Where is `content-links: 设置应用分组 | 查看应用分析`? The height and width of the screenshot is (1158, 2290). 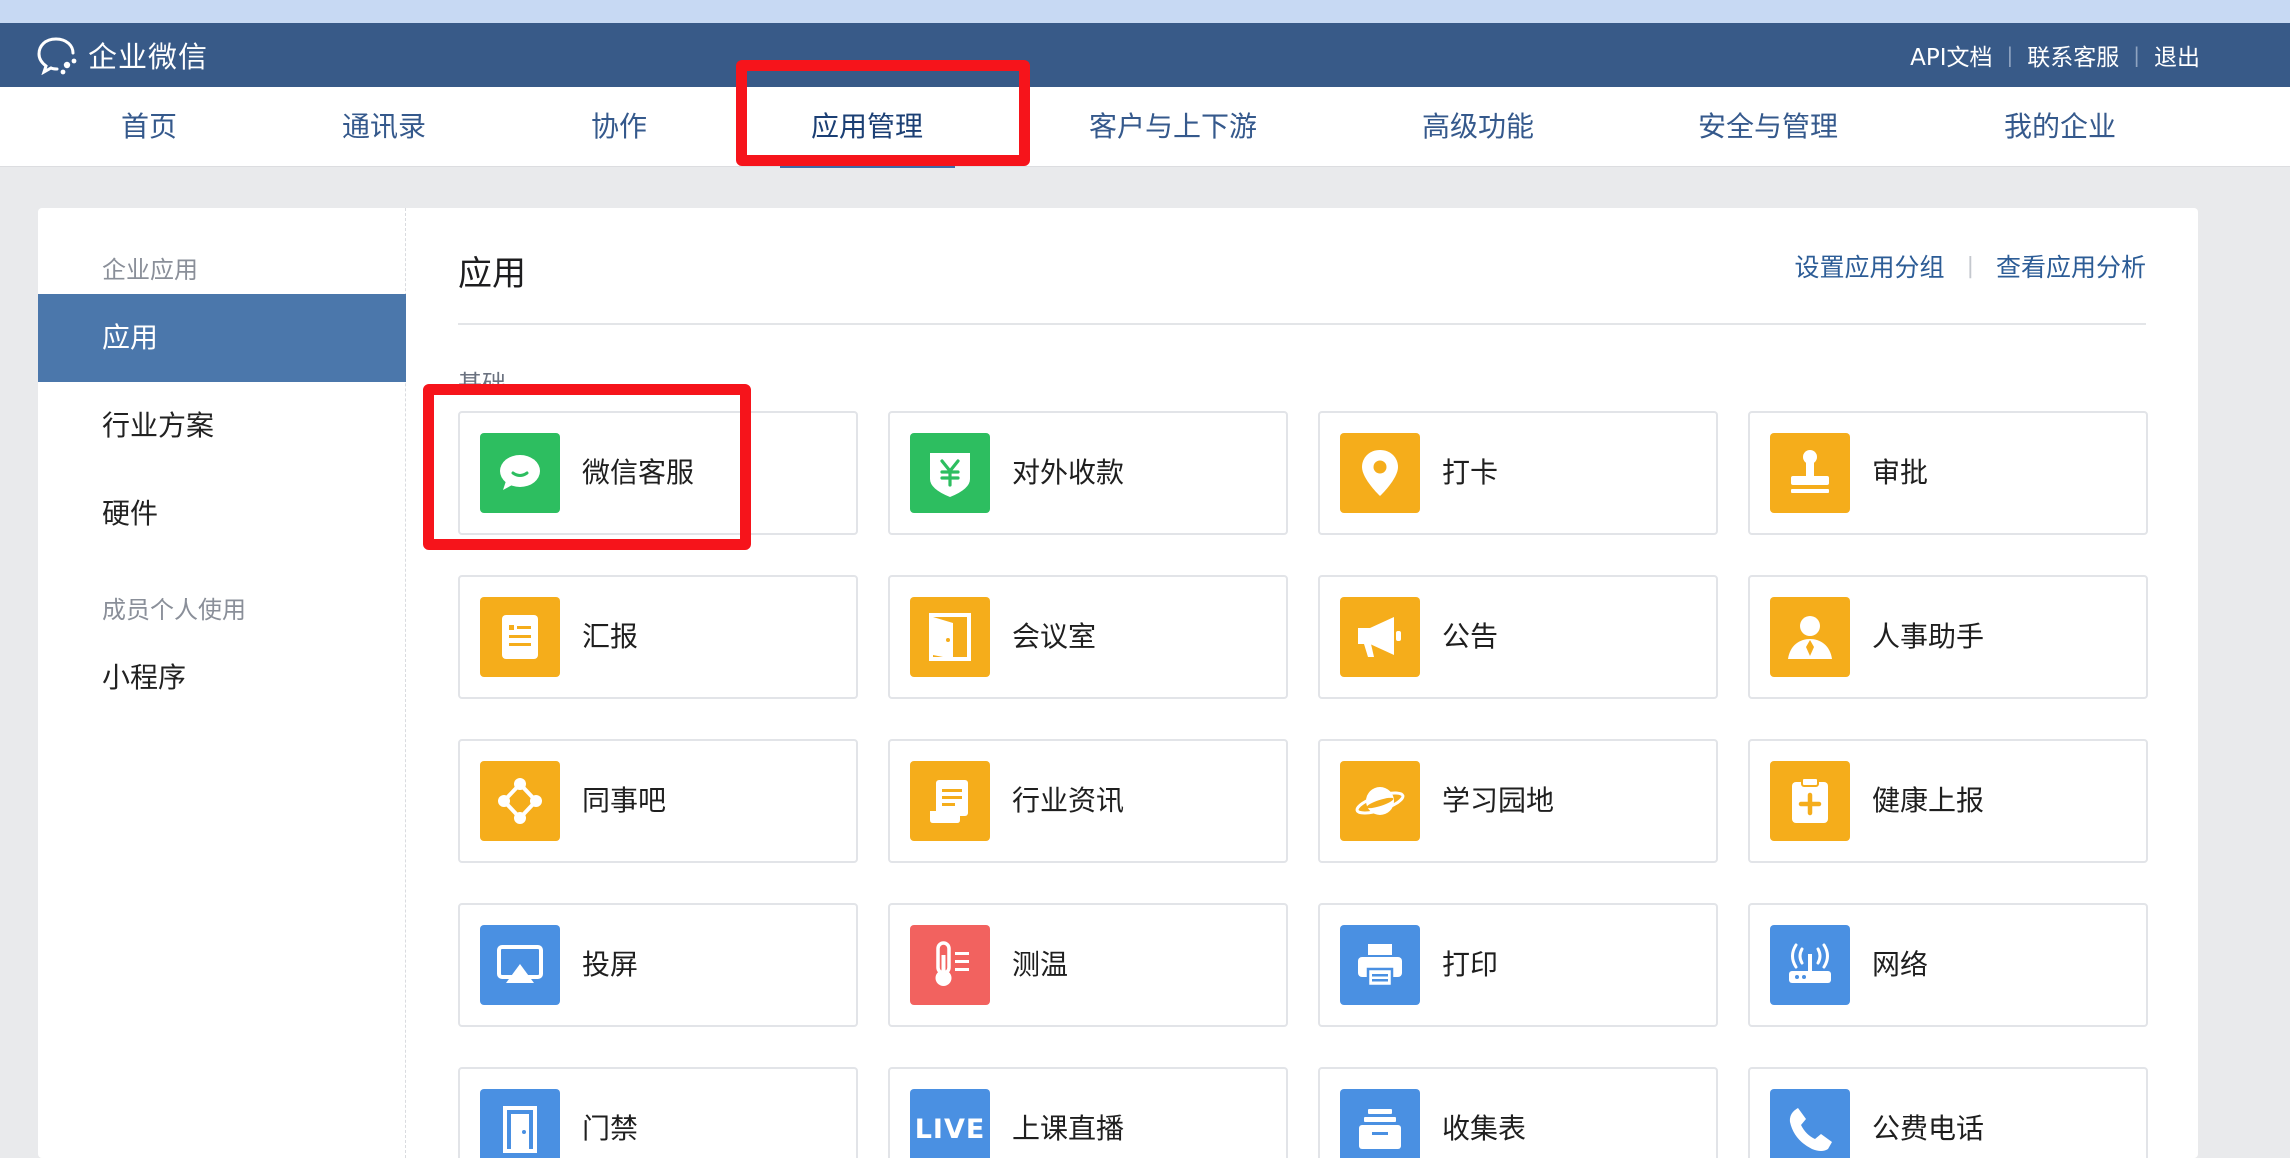 content-links: 设置应用分组 | 查看应用分析 is located at coordinates (1970, 266).